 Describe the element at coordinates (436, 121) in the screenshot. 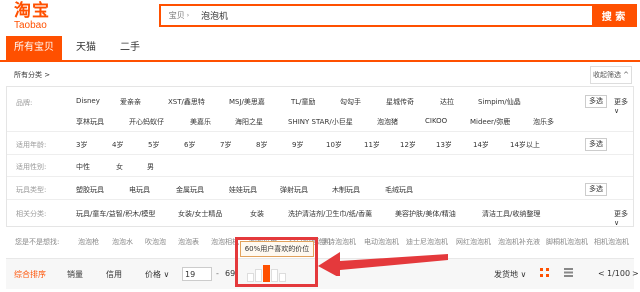

I see `brand-option: CIKOO` at that location.